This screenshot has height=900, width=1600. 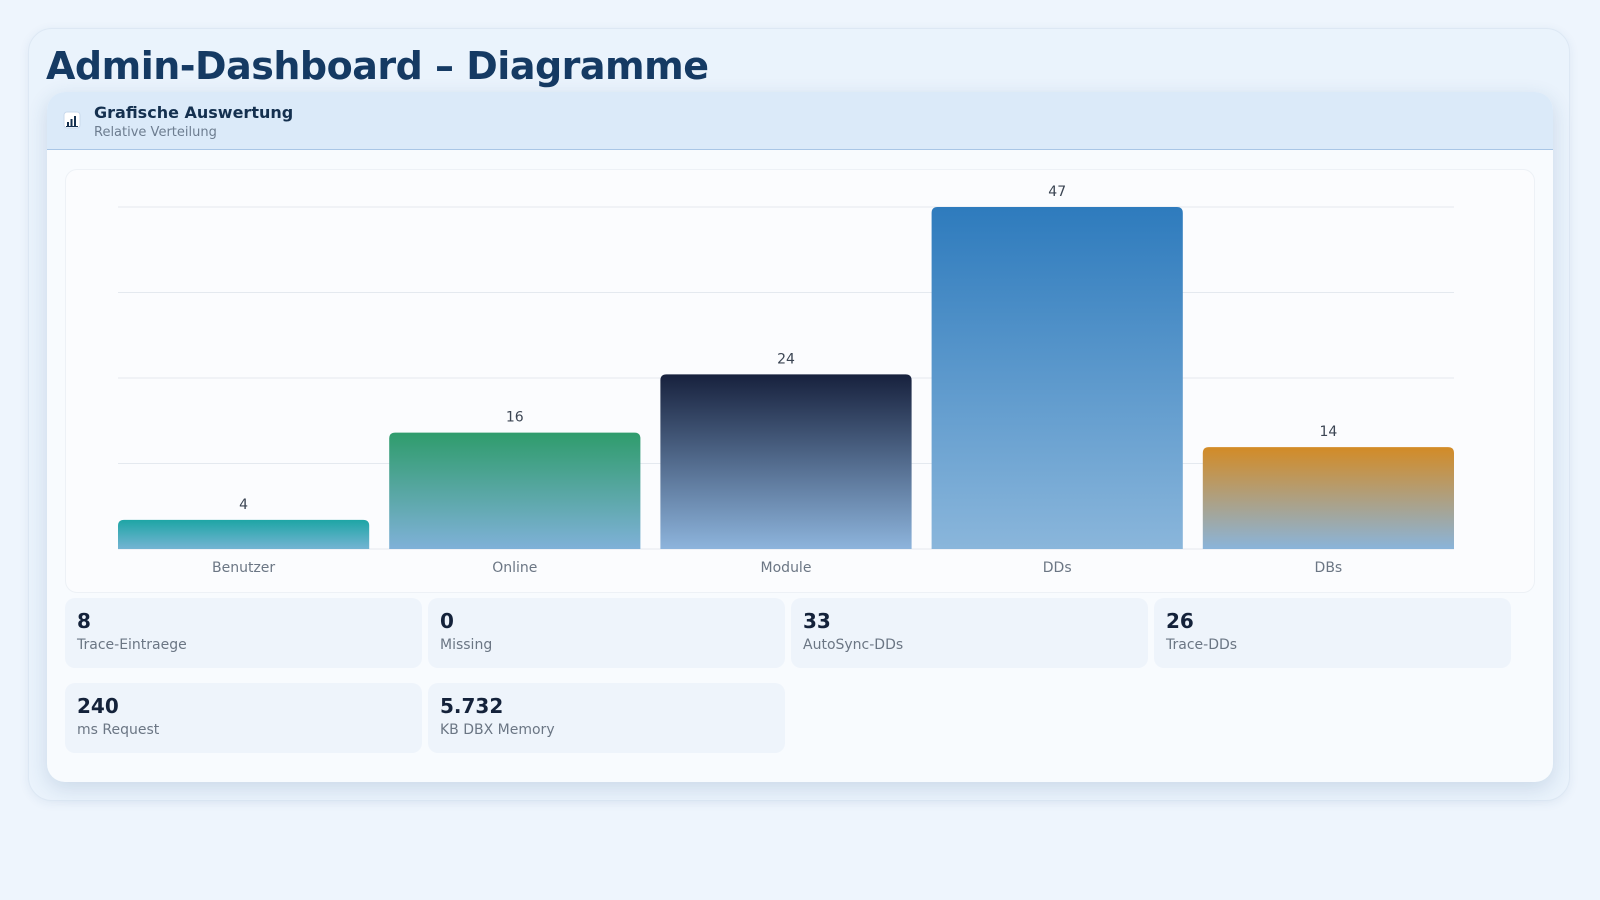 What do you see at coordinates (243, 505) in the screenshot?
I see `value-label: 4` at bounding box center [243, 505].